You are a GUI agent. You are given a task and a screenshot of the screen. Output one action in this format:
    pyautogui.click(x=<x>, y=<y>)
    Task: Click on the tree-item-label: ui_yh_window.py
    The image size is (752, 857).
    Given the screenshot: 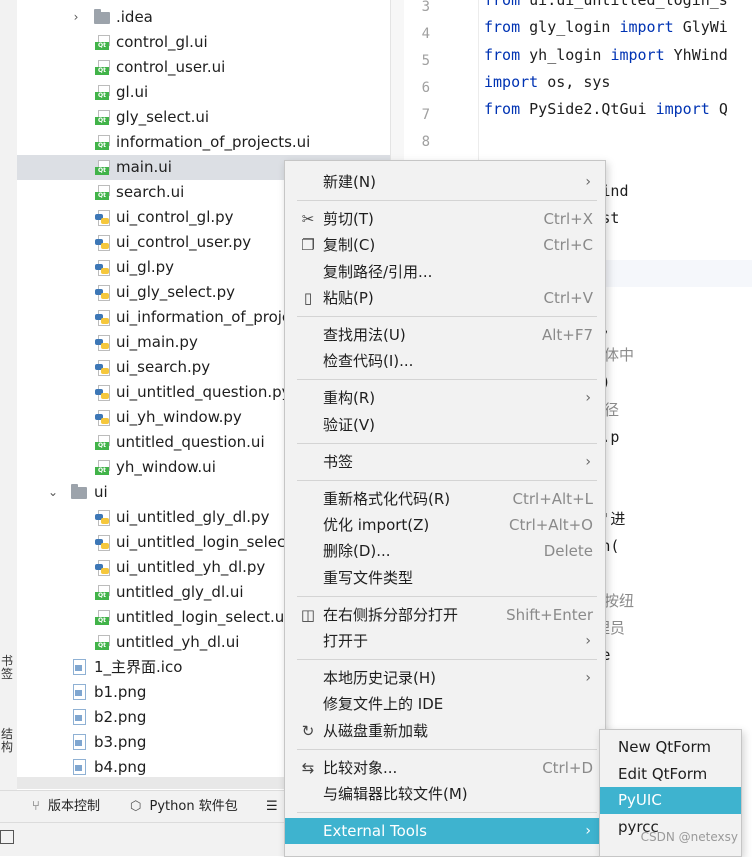 What is the action you would take?
    pyautogui.click(x=179, y=417)
    